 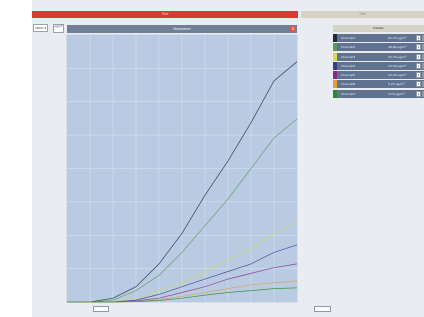 I want to click on channel-name: Channel7, so click(x=348, y=93).